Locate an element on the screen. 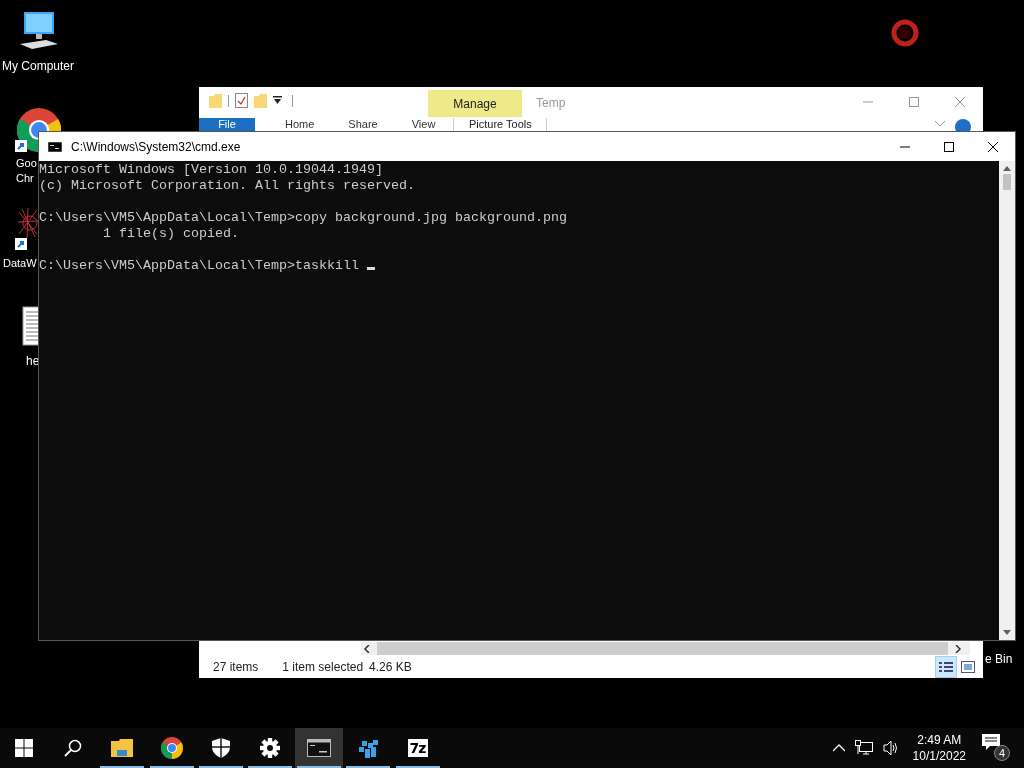 The height and width of the screenshot is (768, 1024). network-drawing is located at coordinates (28, 223).